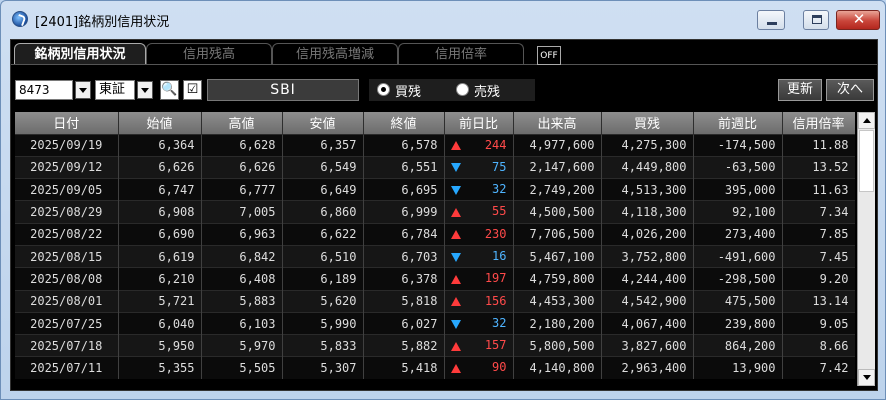 The height and width of the screenshot is (400, 886). I want to click on margin-ratio-cell: 9.20, so click(818, 279).